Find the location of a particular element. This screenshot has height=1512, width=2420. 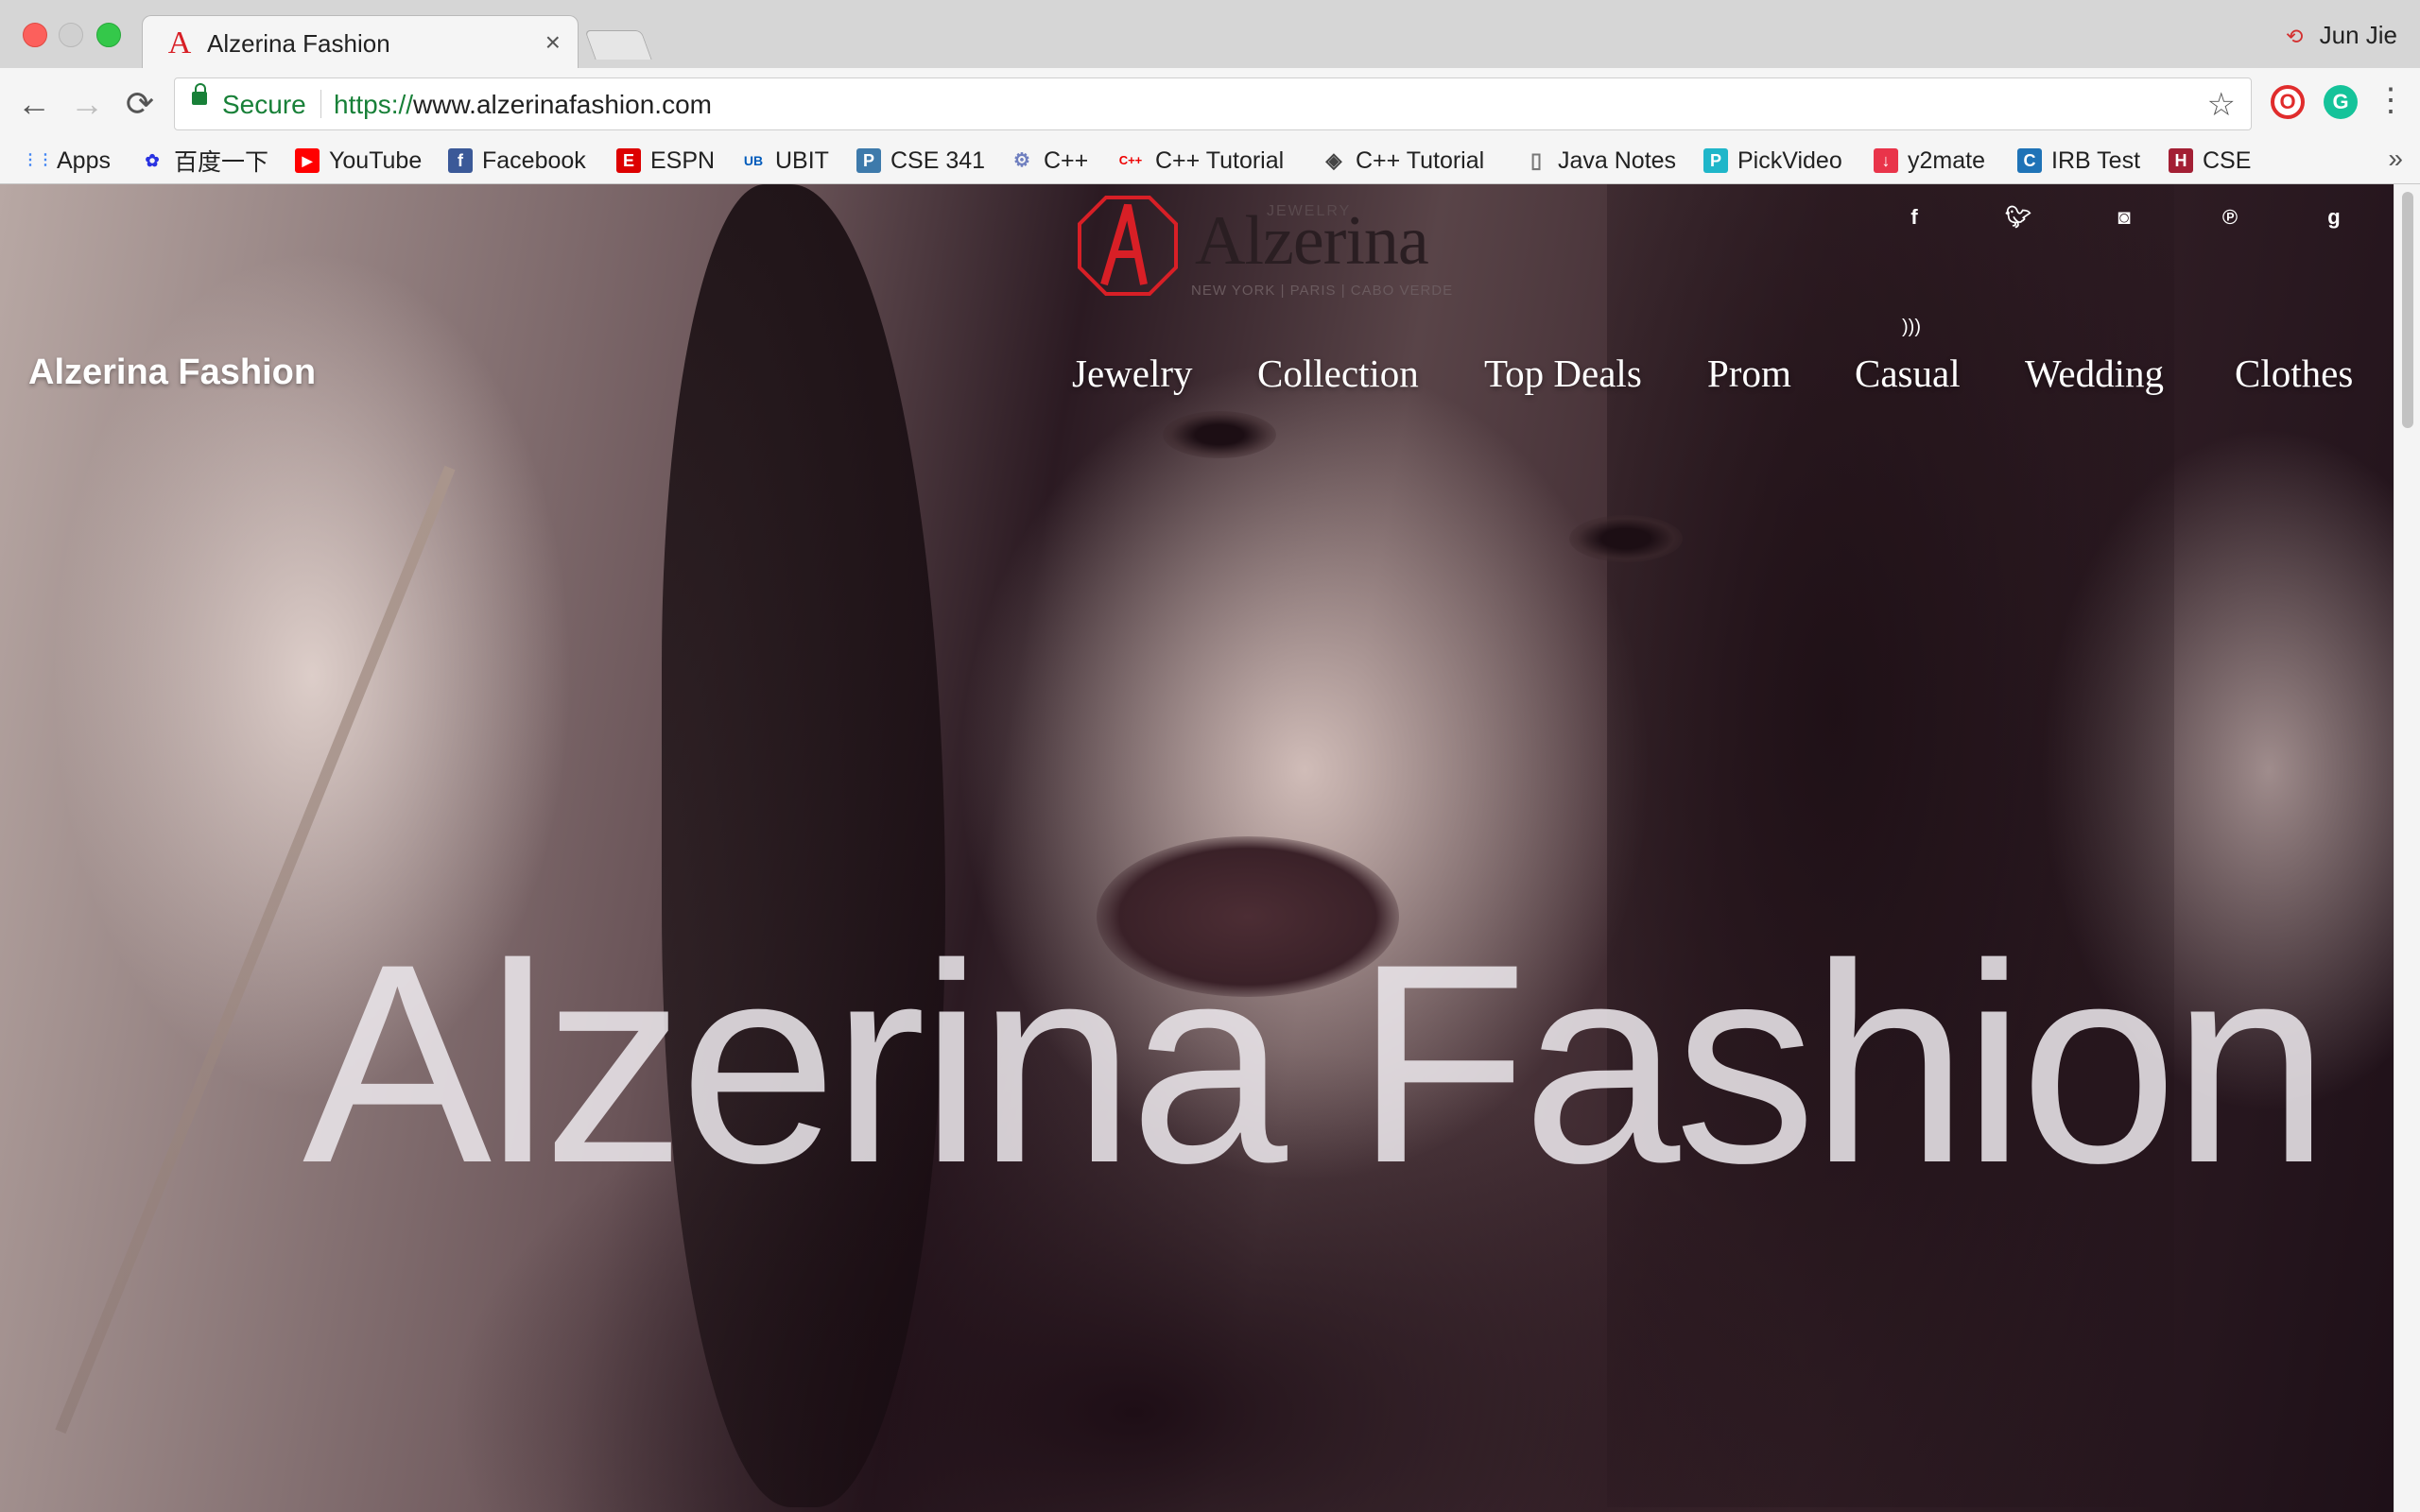

url-scheme: https:// is located at coordinates (374, 104).